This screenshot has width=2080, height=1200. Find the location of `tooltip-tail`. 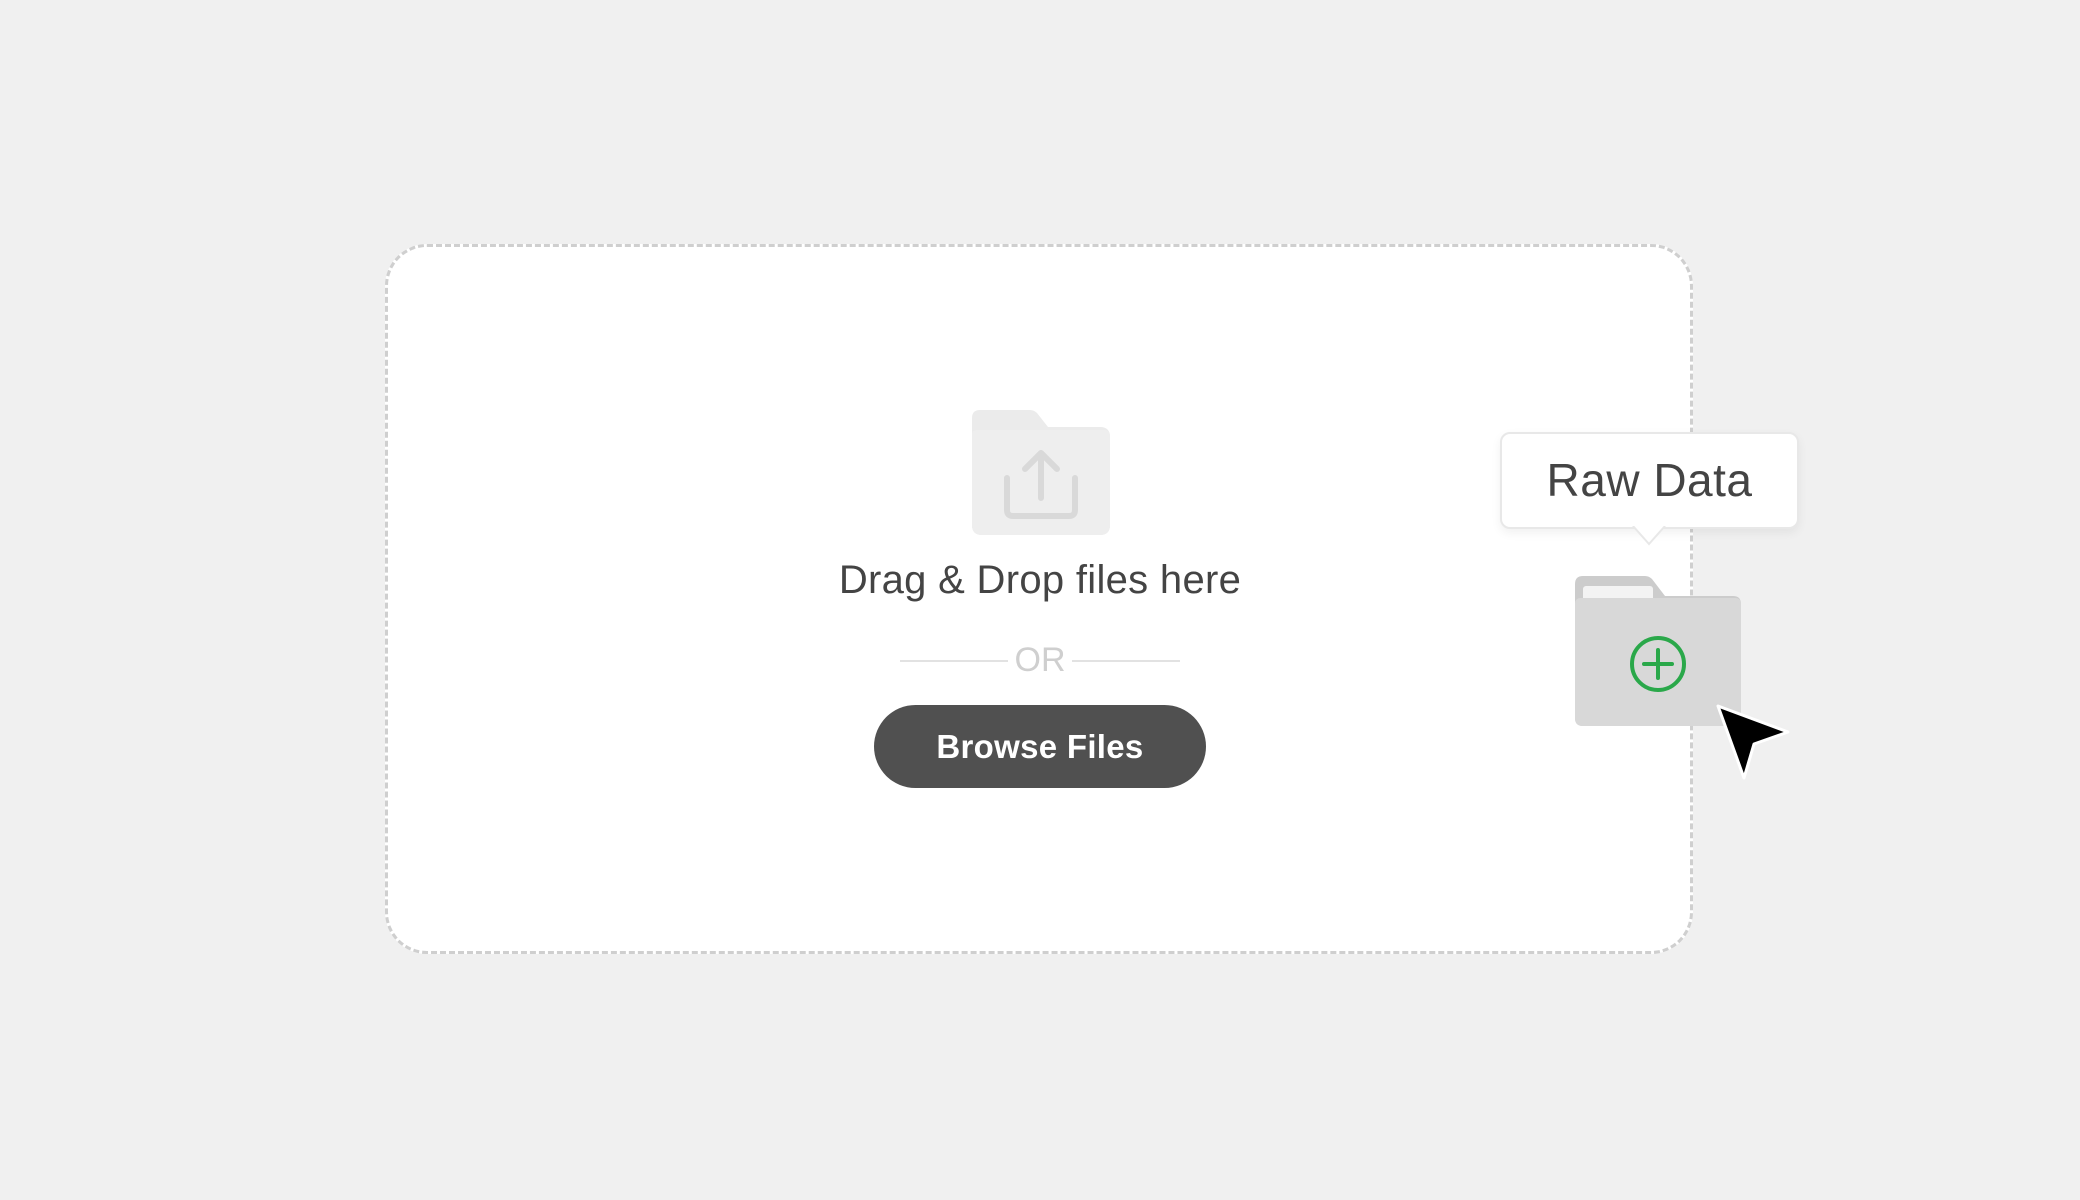

tooltip-tail is located at coordinates (1649, 536).